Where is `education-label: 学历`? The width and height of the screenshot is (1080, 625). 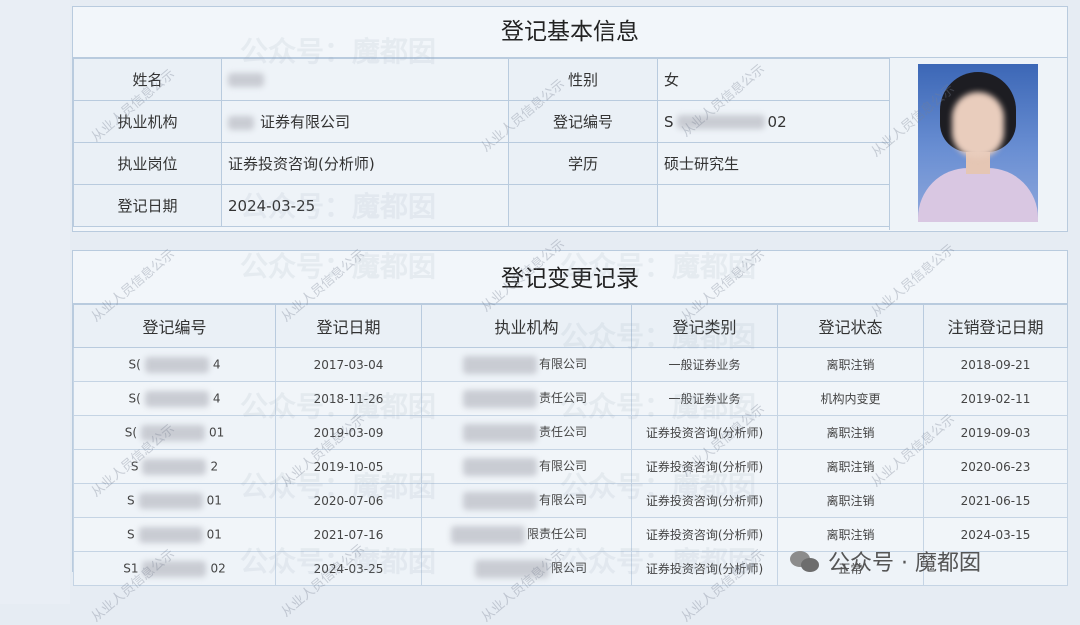 education-label: 学历 is located at coordinates (583, 163).